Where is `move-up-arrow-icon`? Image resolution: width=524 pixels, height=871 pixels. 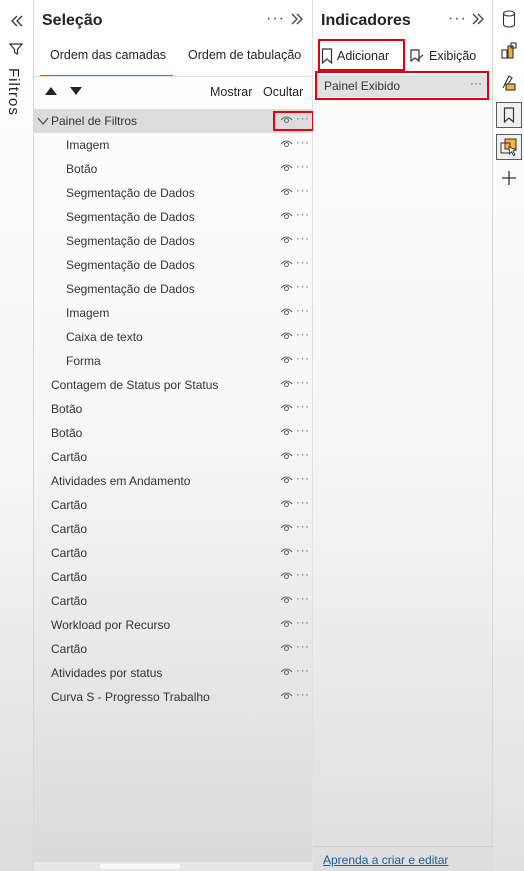
move-up-arrow-icon is located at coordinates (51, 91).